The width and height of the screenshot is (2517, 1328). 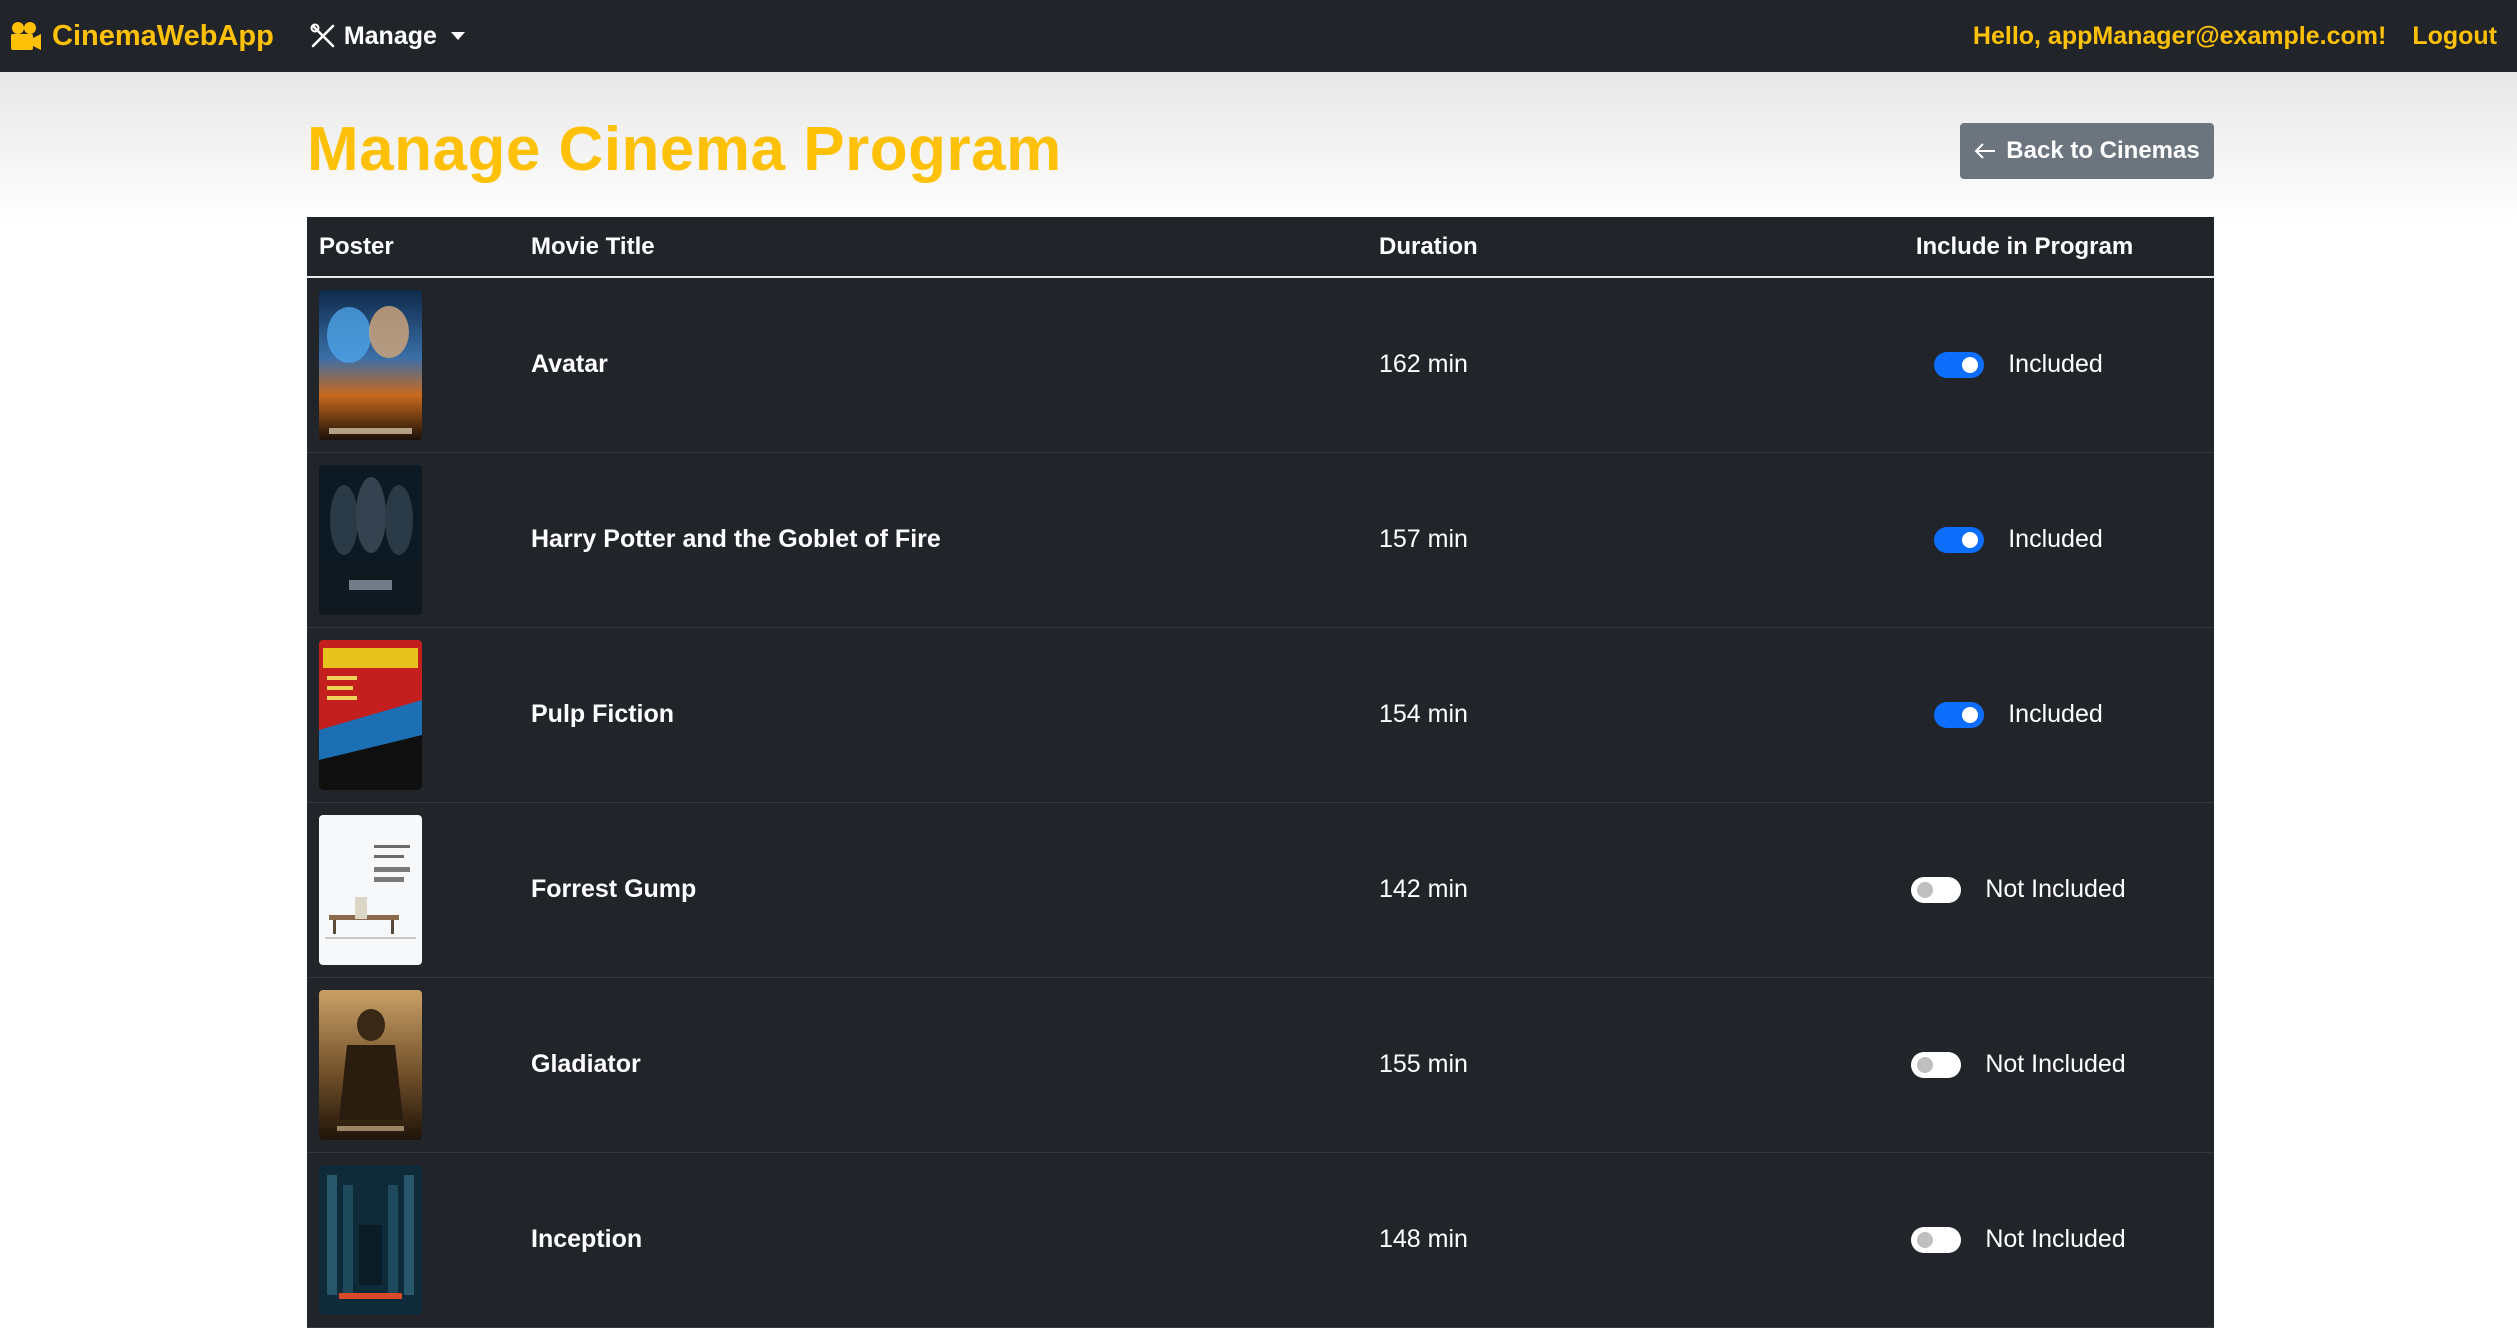 I want to click on user-greeting: Hello, appManager@example.com!, so click(x=2179, y=35).